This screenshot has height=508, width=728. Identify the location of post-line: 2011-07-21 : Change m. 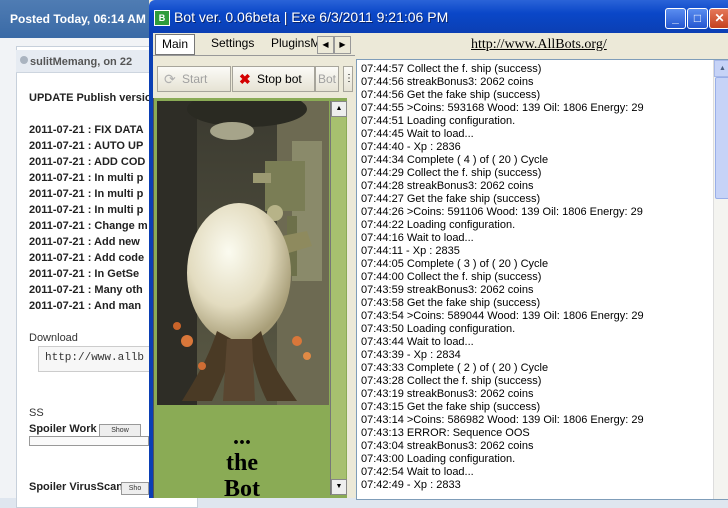
(88, 226).